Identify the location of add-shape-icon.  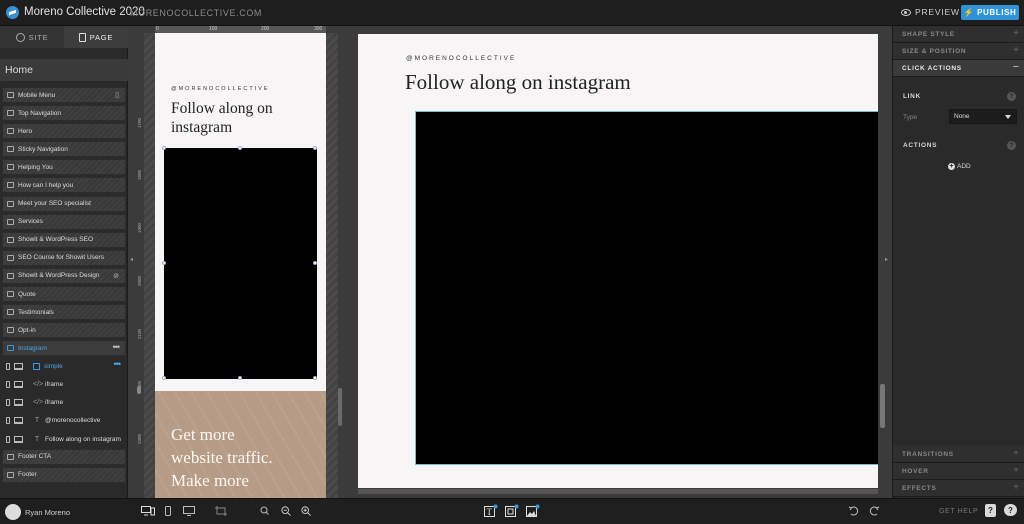
(512, 511).